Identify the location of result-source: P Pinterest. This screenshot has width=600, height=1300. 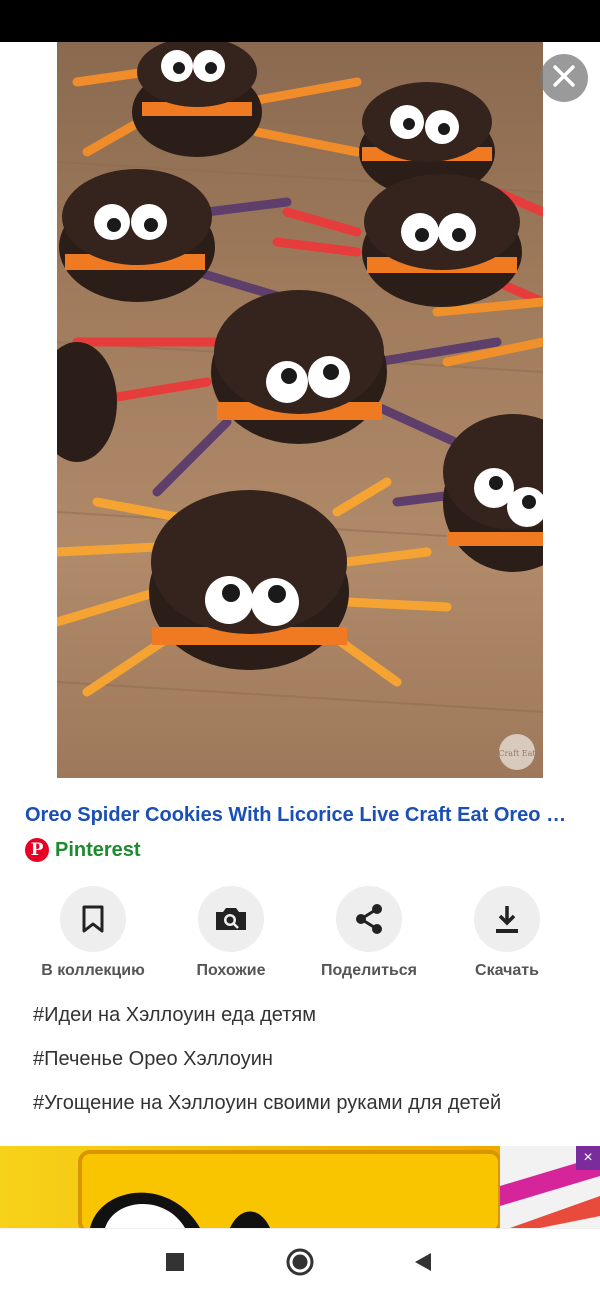
(83, 850).